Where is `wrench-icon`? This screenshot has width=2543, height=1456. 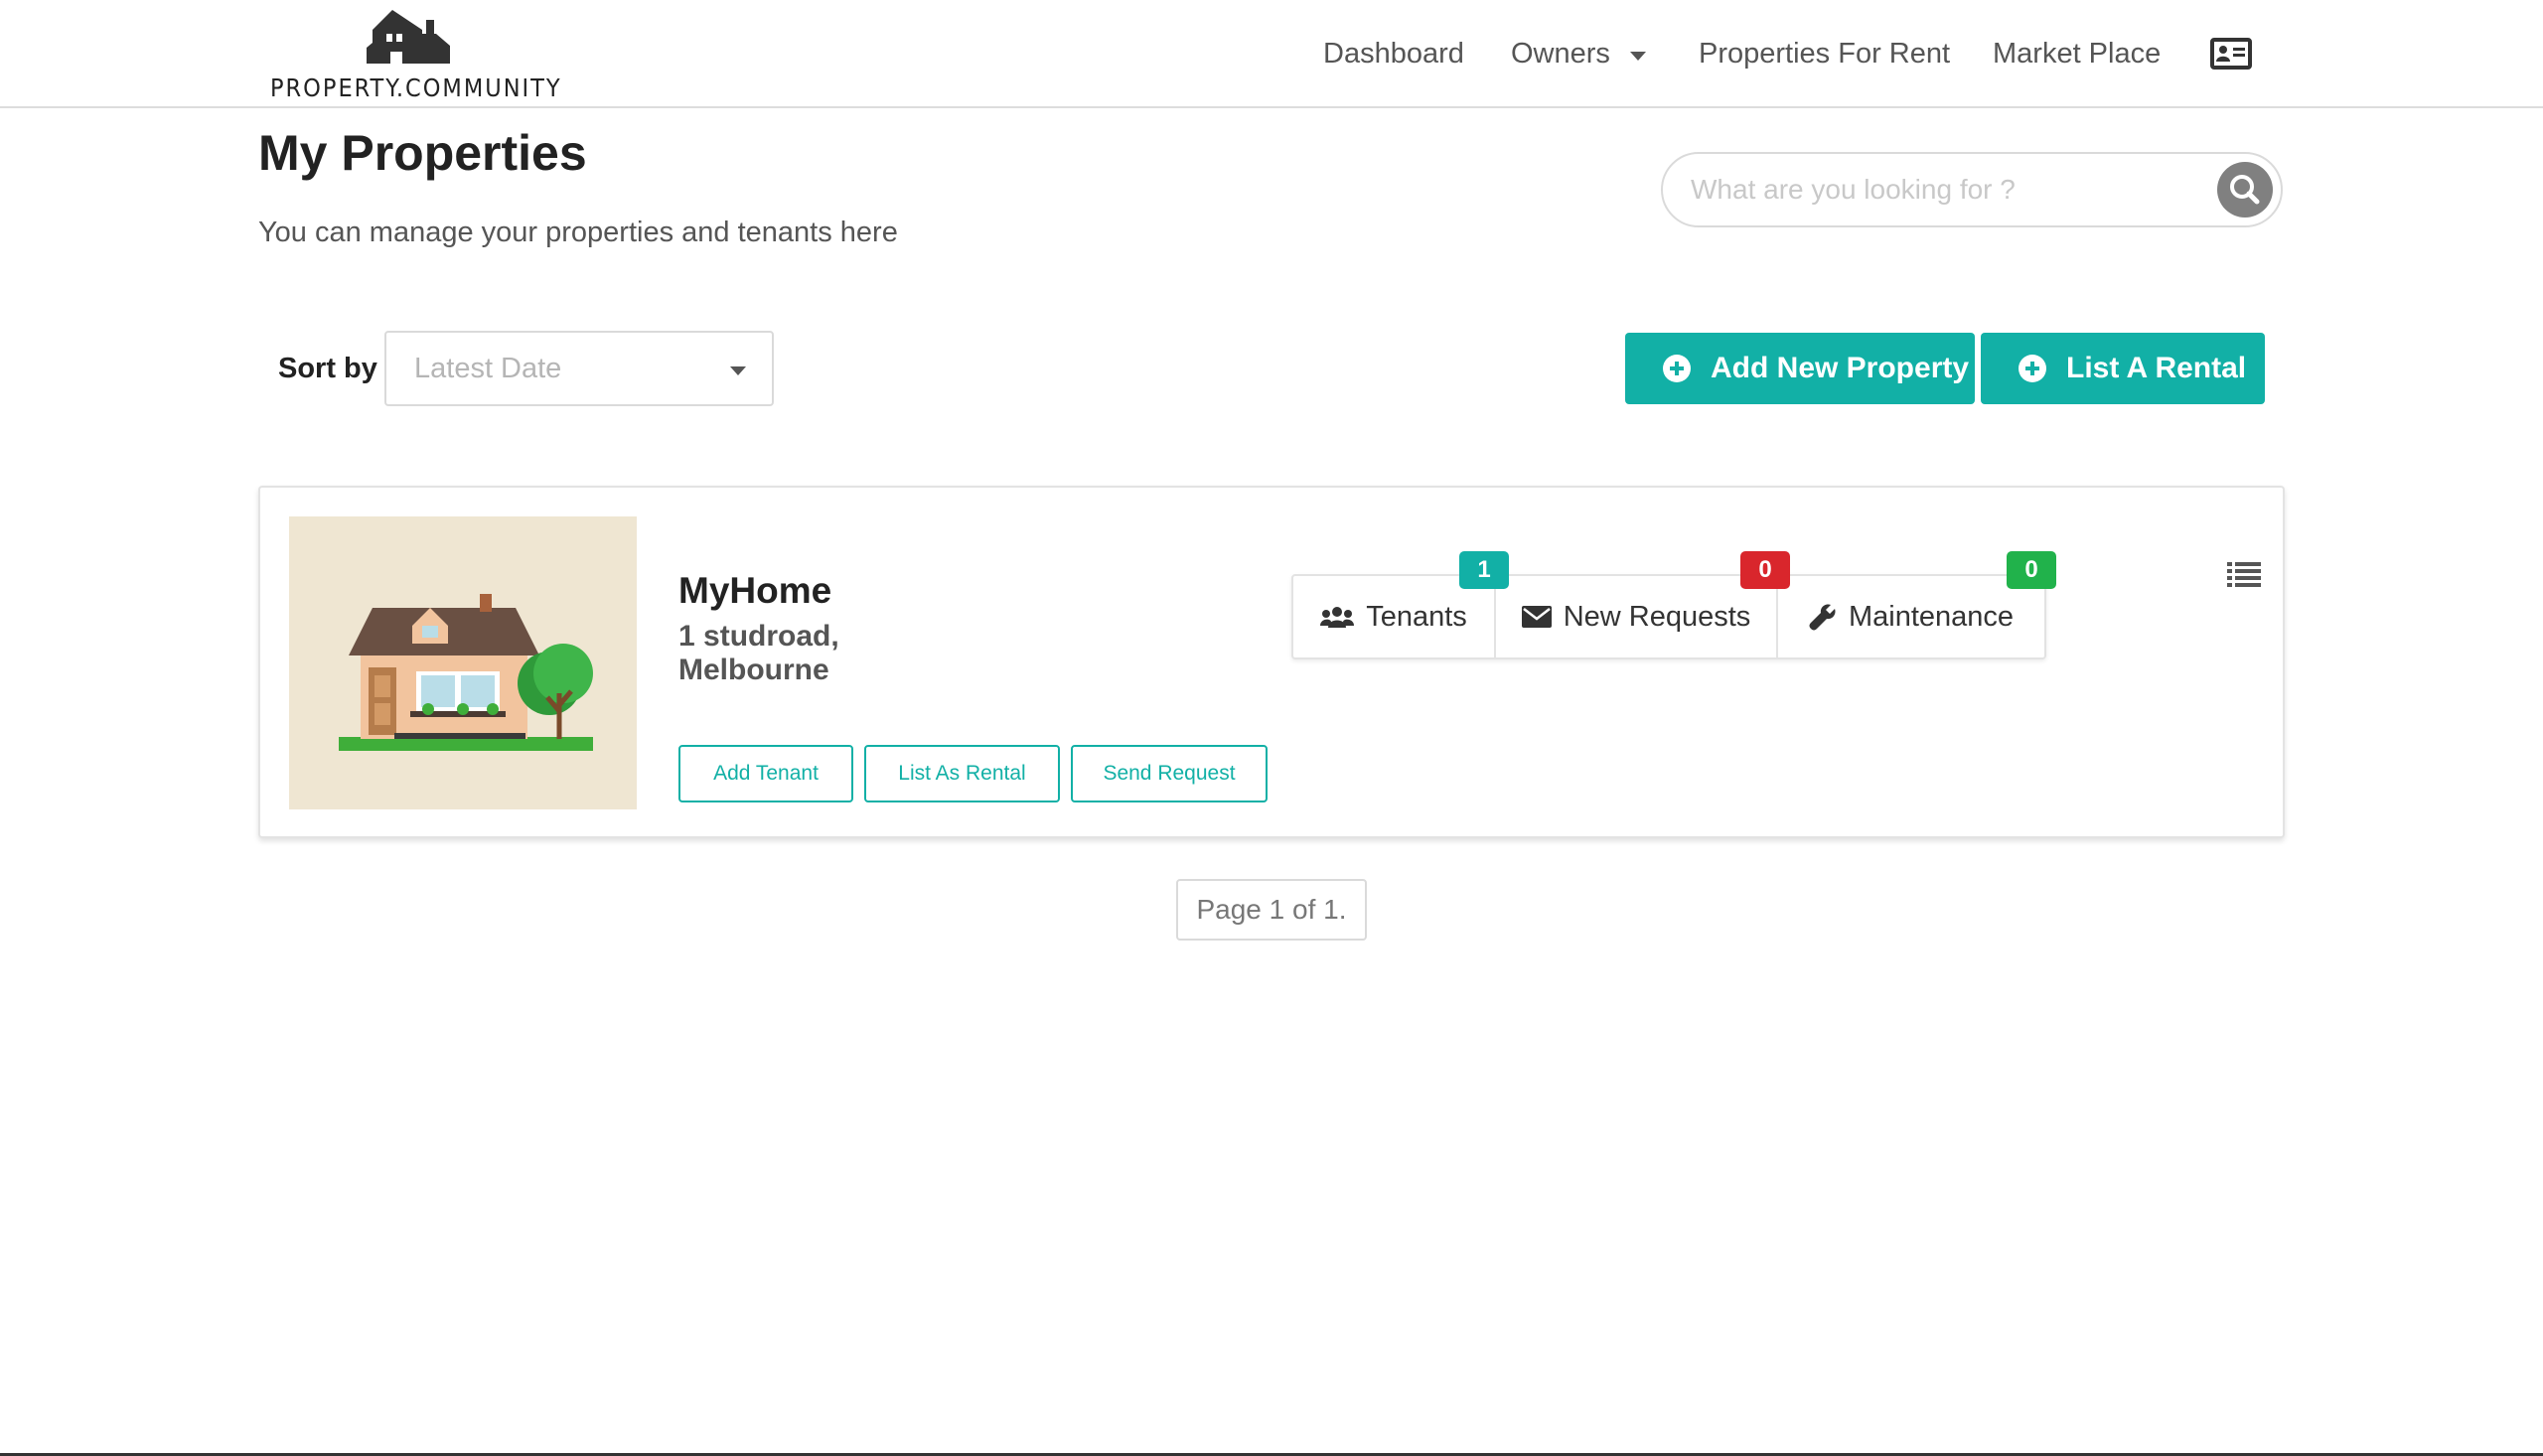
wrench-icon is located at coordinates (1822, 617).